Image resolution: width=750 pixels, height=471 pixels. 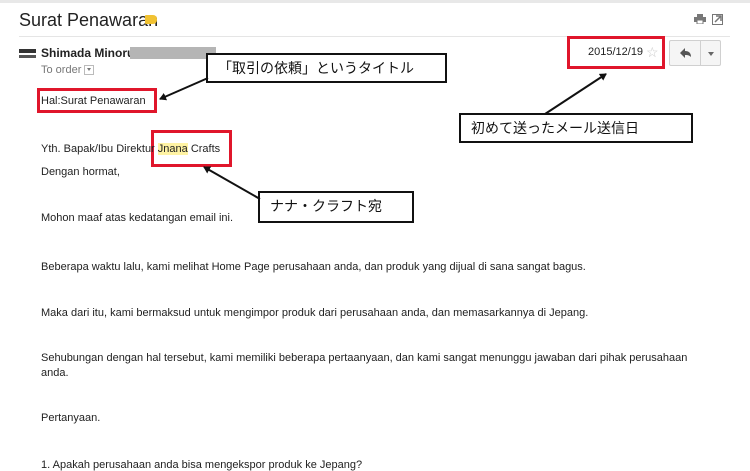 What do you see at coordinates (232, 183) in the screenshot?
I see `addressee-annotation-arrow` at bounding box center [232, 183].